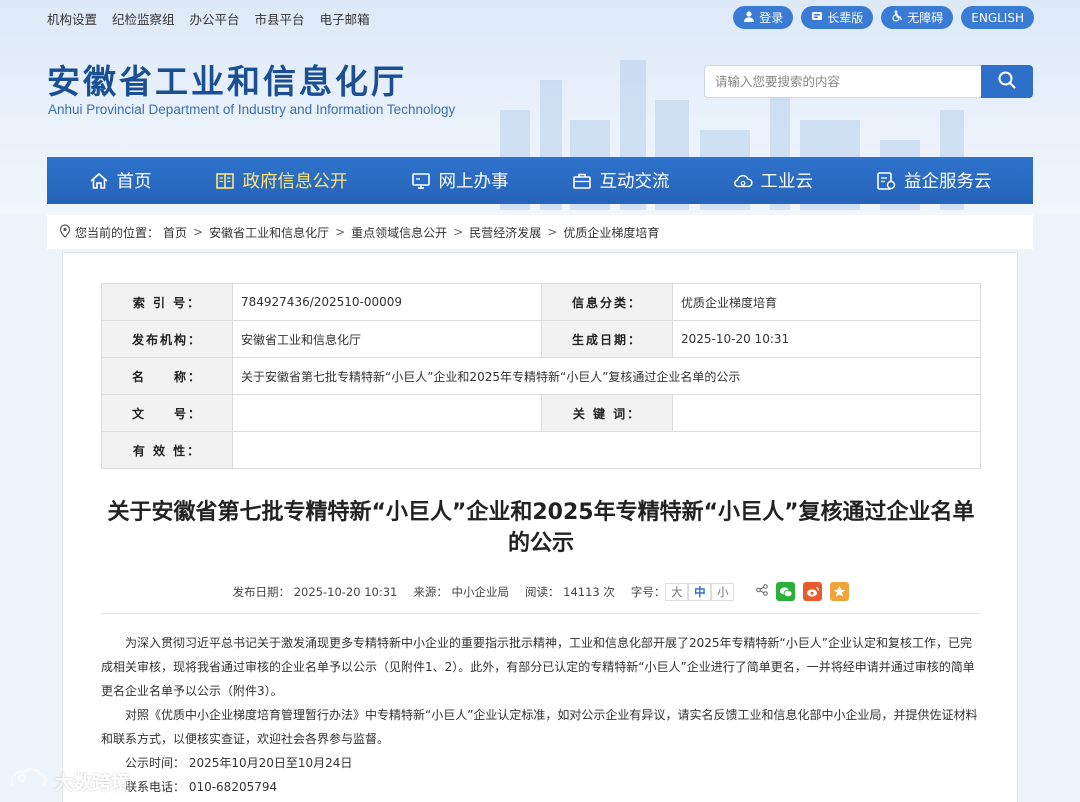  I want to click on docno-value, so click(387, 413).